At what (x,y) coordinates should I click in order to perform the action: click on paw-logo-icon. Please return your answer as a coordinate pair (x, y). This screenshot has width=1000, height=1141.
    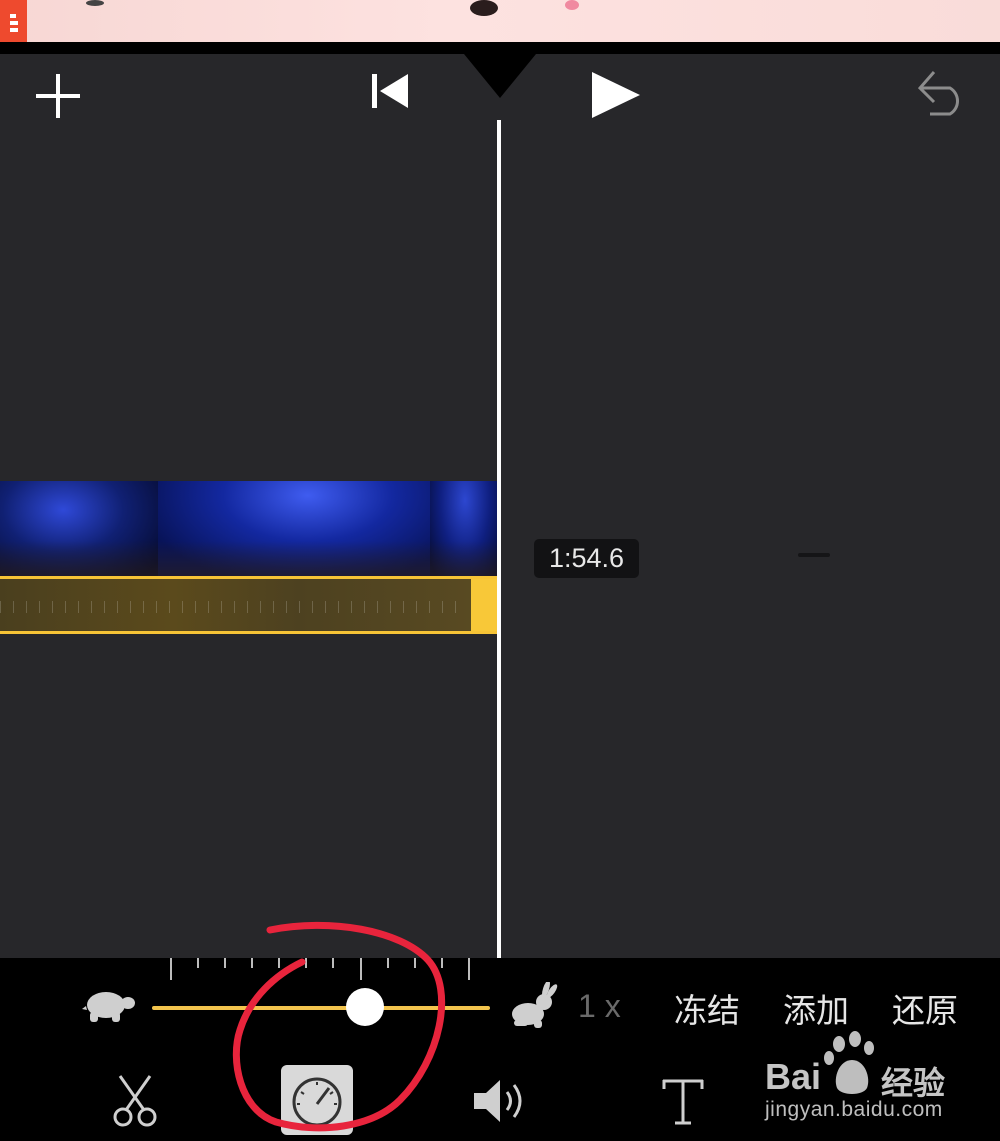
    Looking at the image, I should click on (849, 1062).